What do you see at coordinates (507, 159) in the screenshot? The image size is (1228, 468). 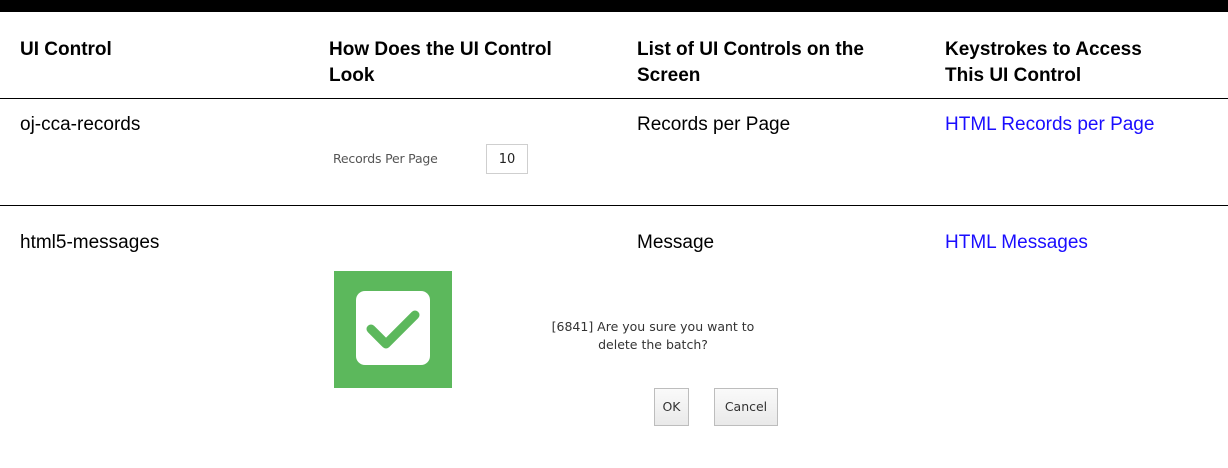 I see `records-per-page-input: 10` at bounding box center [507, 159].